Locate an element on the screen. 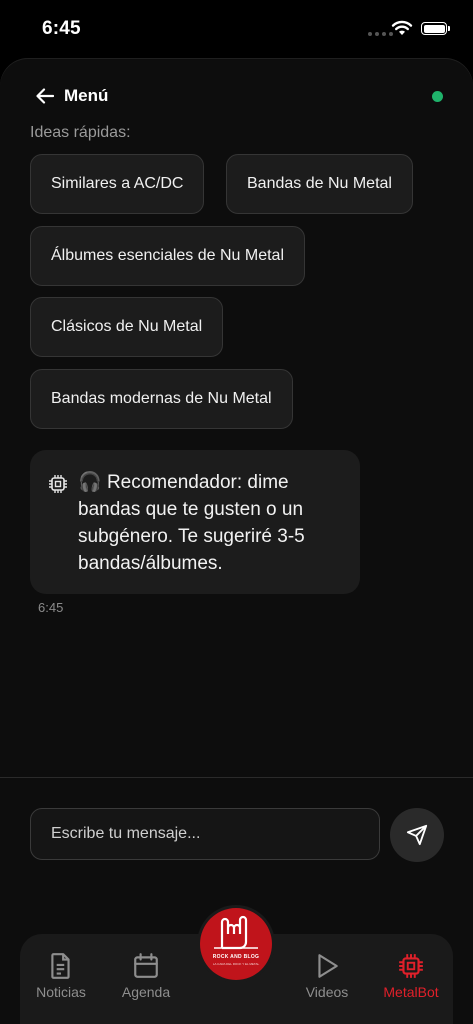 The image size is (473, 1024). back-label: Menú is located at coordinates (86, 95).